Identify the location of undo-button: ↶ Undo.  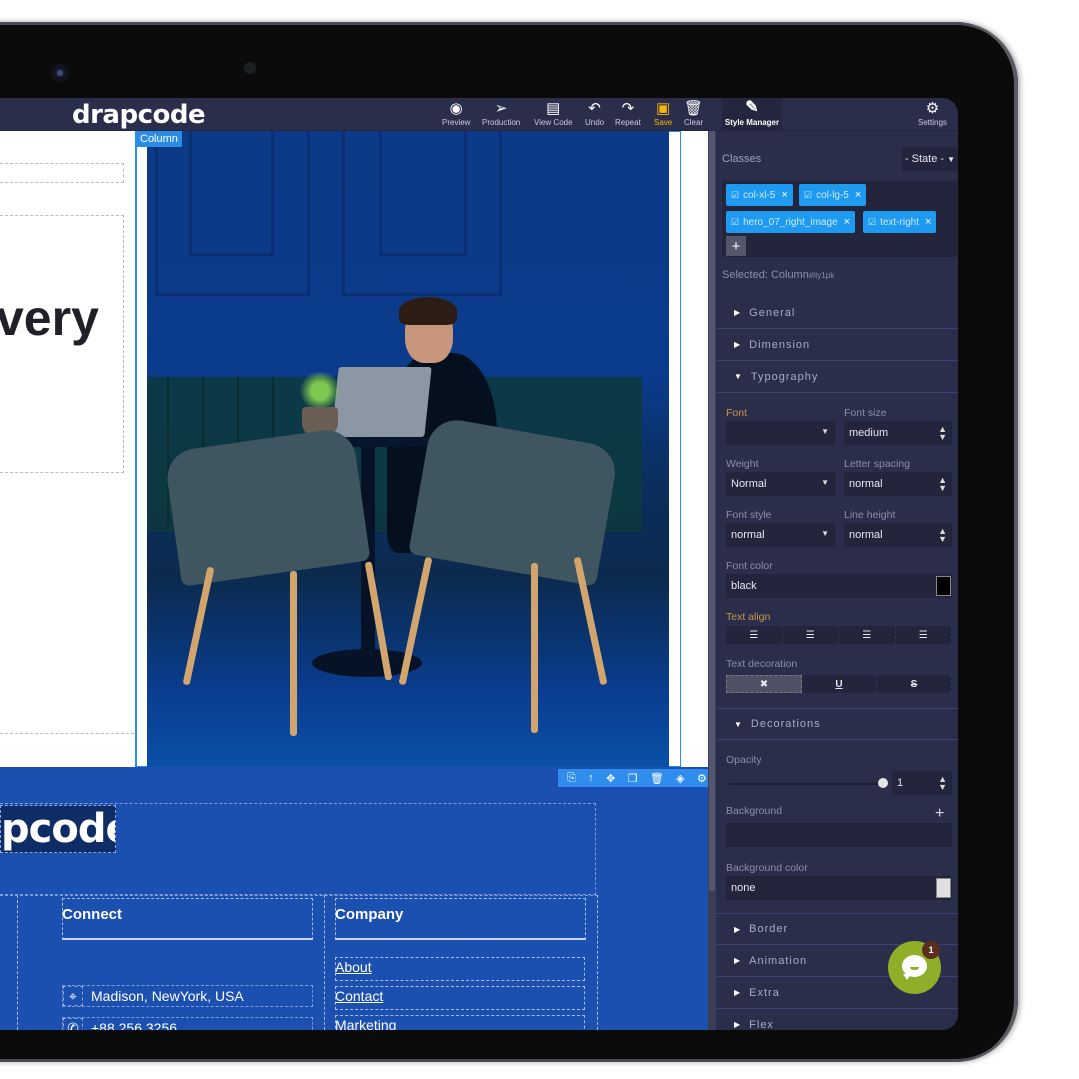
(594, 113).